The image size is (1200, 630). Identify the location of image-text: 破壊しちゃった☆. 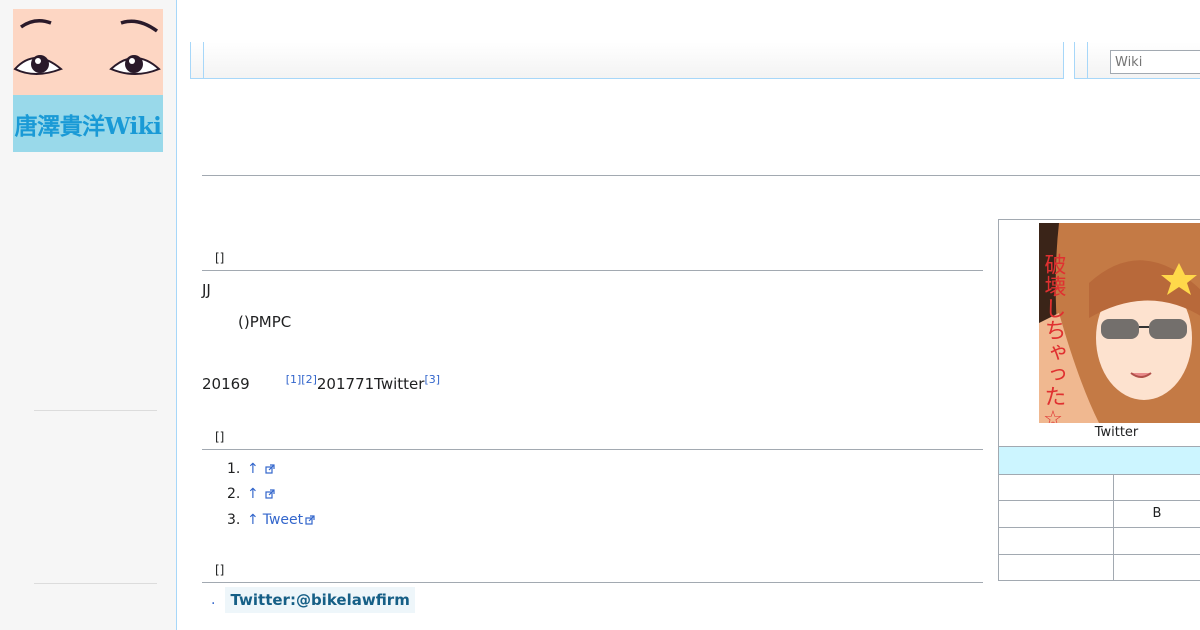
(1054, 338).